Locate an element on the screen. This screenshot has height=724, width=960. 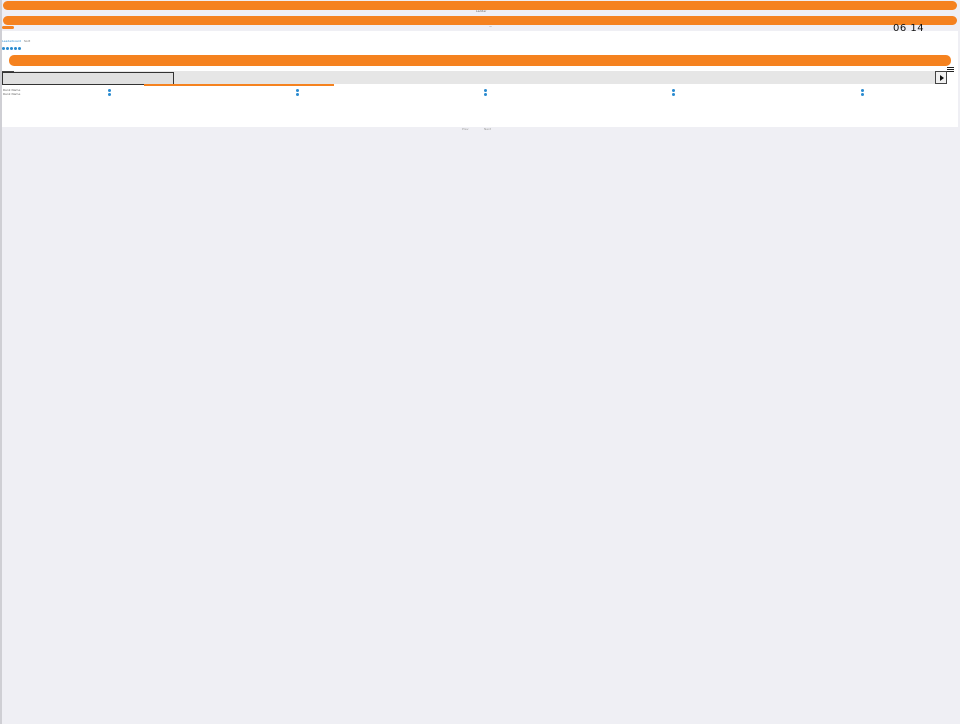
section-tab is located at coordinates (8, 27).